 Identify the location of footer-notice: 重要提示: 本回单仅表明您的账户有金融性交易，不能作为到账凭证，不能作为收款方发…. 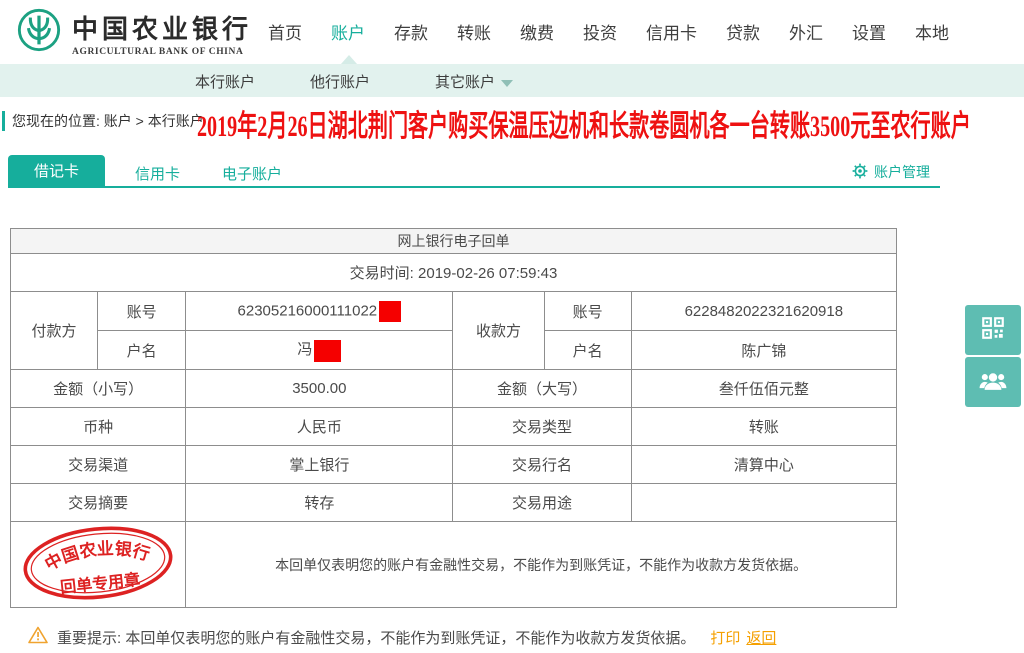
(402, 637).